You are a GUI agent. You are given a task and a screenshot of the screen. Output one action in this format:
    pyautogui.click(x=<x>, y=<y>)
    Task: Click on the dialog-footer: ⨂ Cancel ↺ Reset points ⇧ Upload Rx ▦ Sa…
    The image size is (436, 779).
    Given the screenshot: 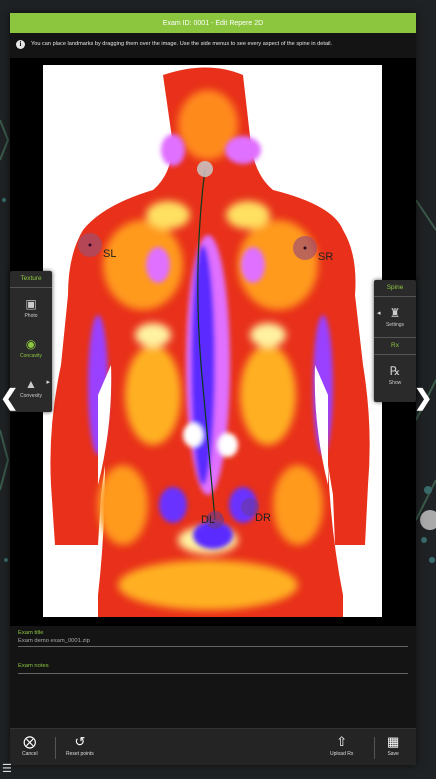 What is the action you would take?
    pyautogui.click(x=213, y=746)
    